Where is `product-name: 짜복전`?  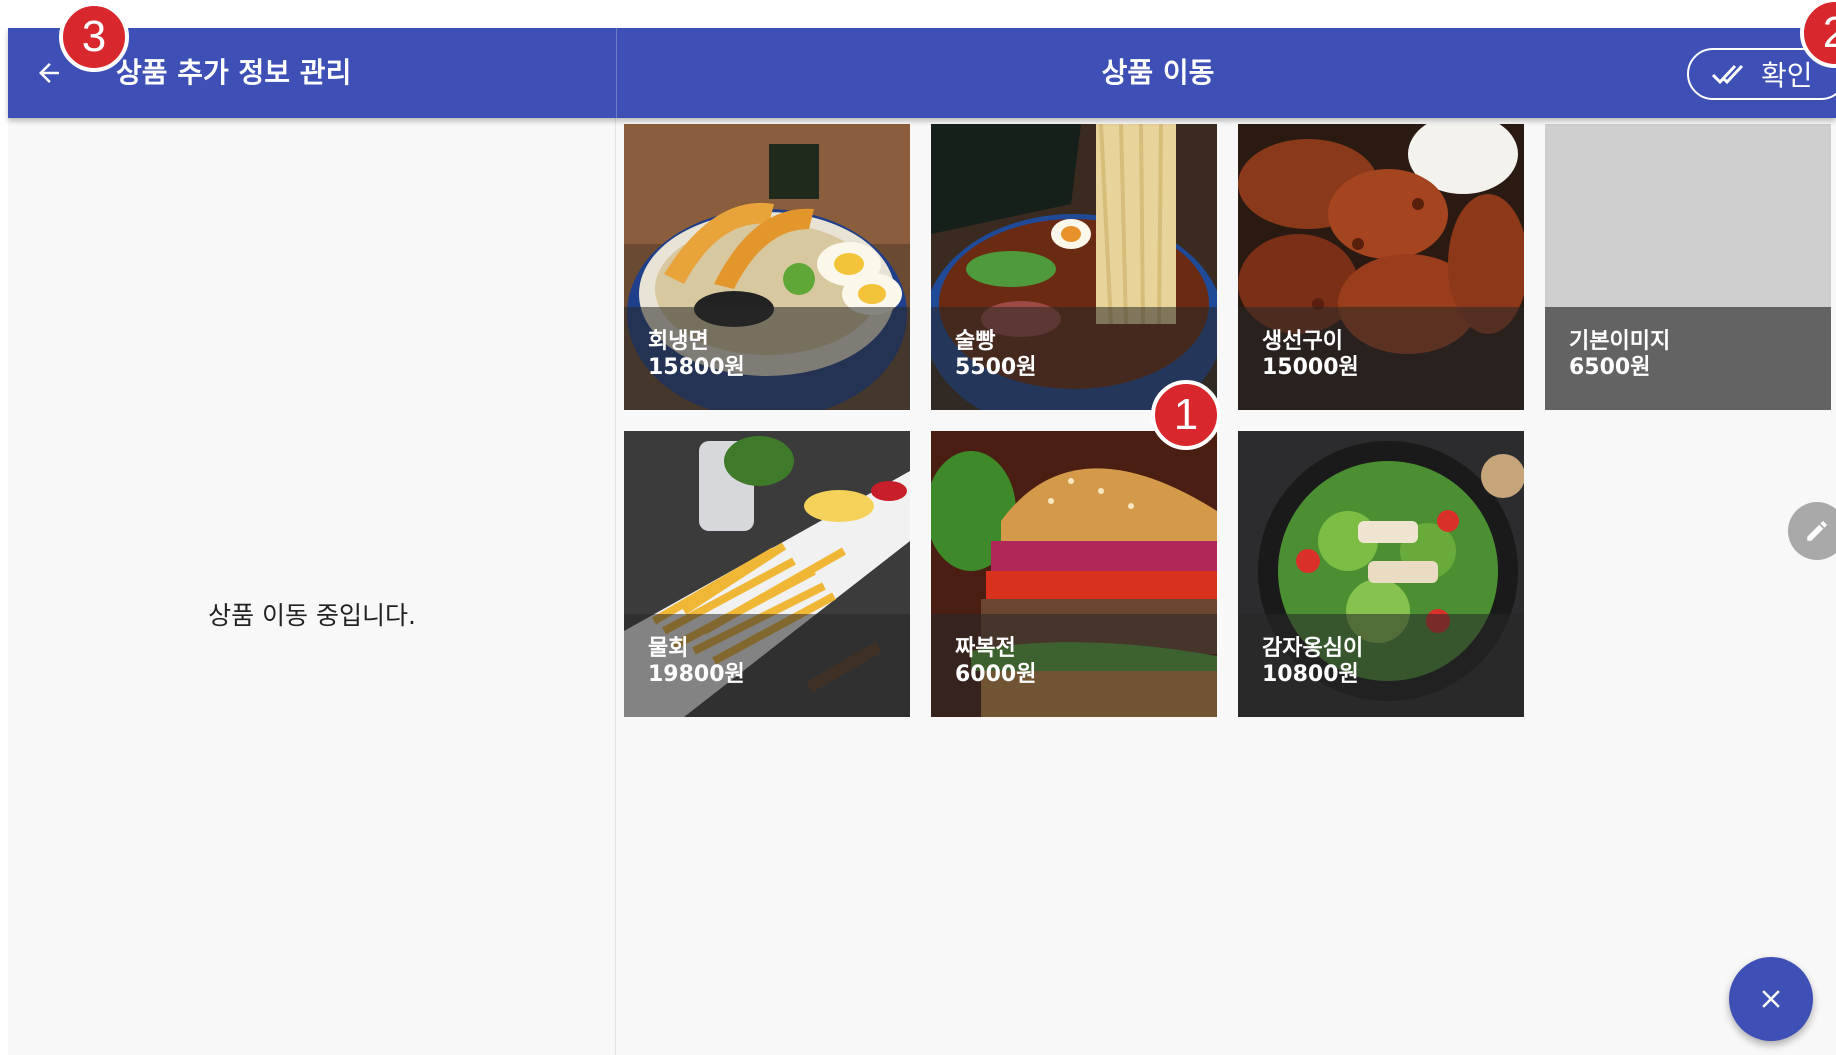 product-name: 짜복전 is located at coordinates (985, 648).